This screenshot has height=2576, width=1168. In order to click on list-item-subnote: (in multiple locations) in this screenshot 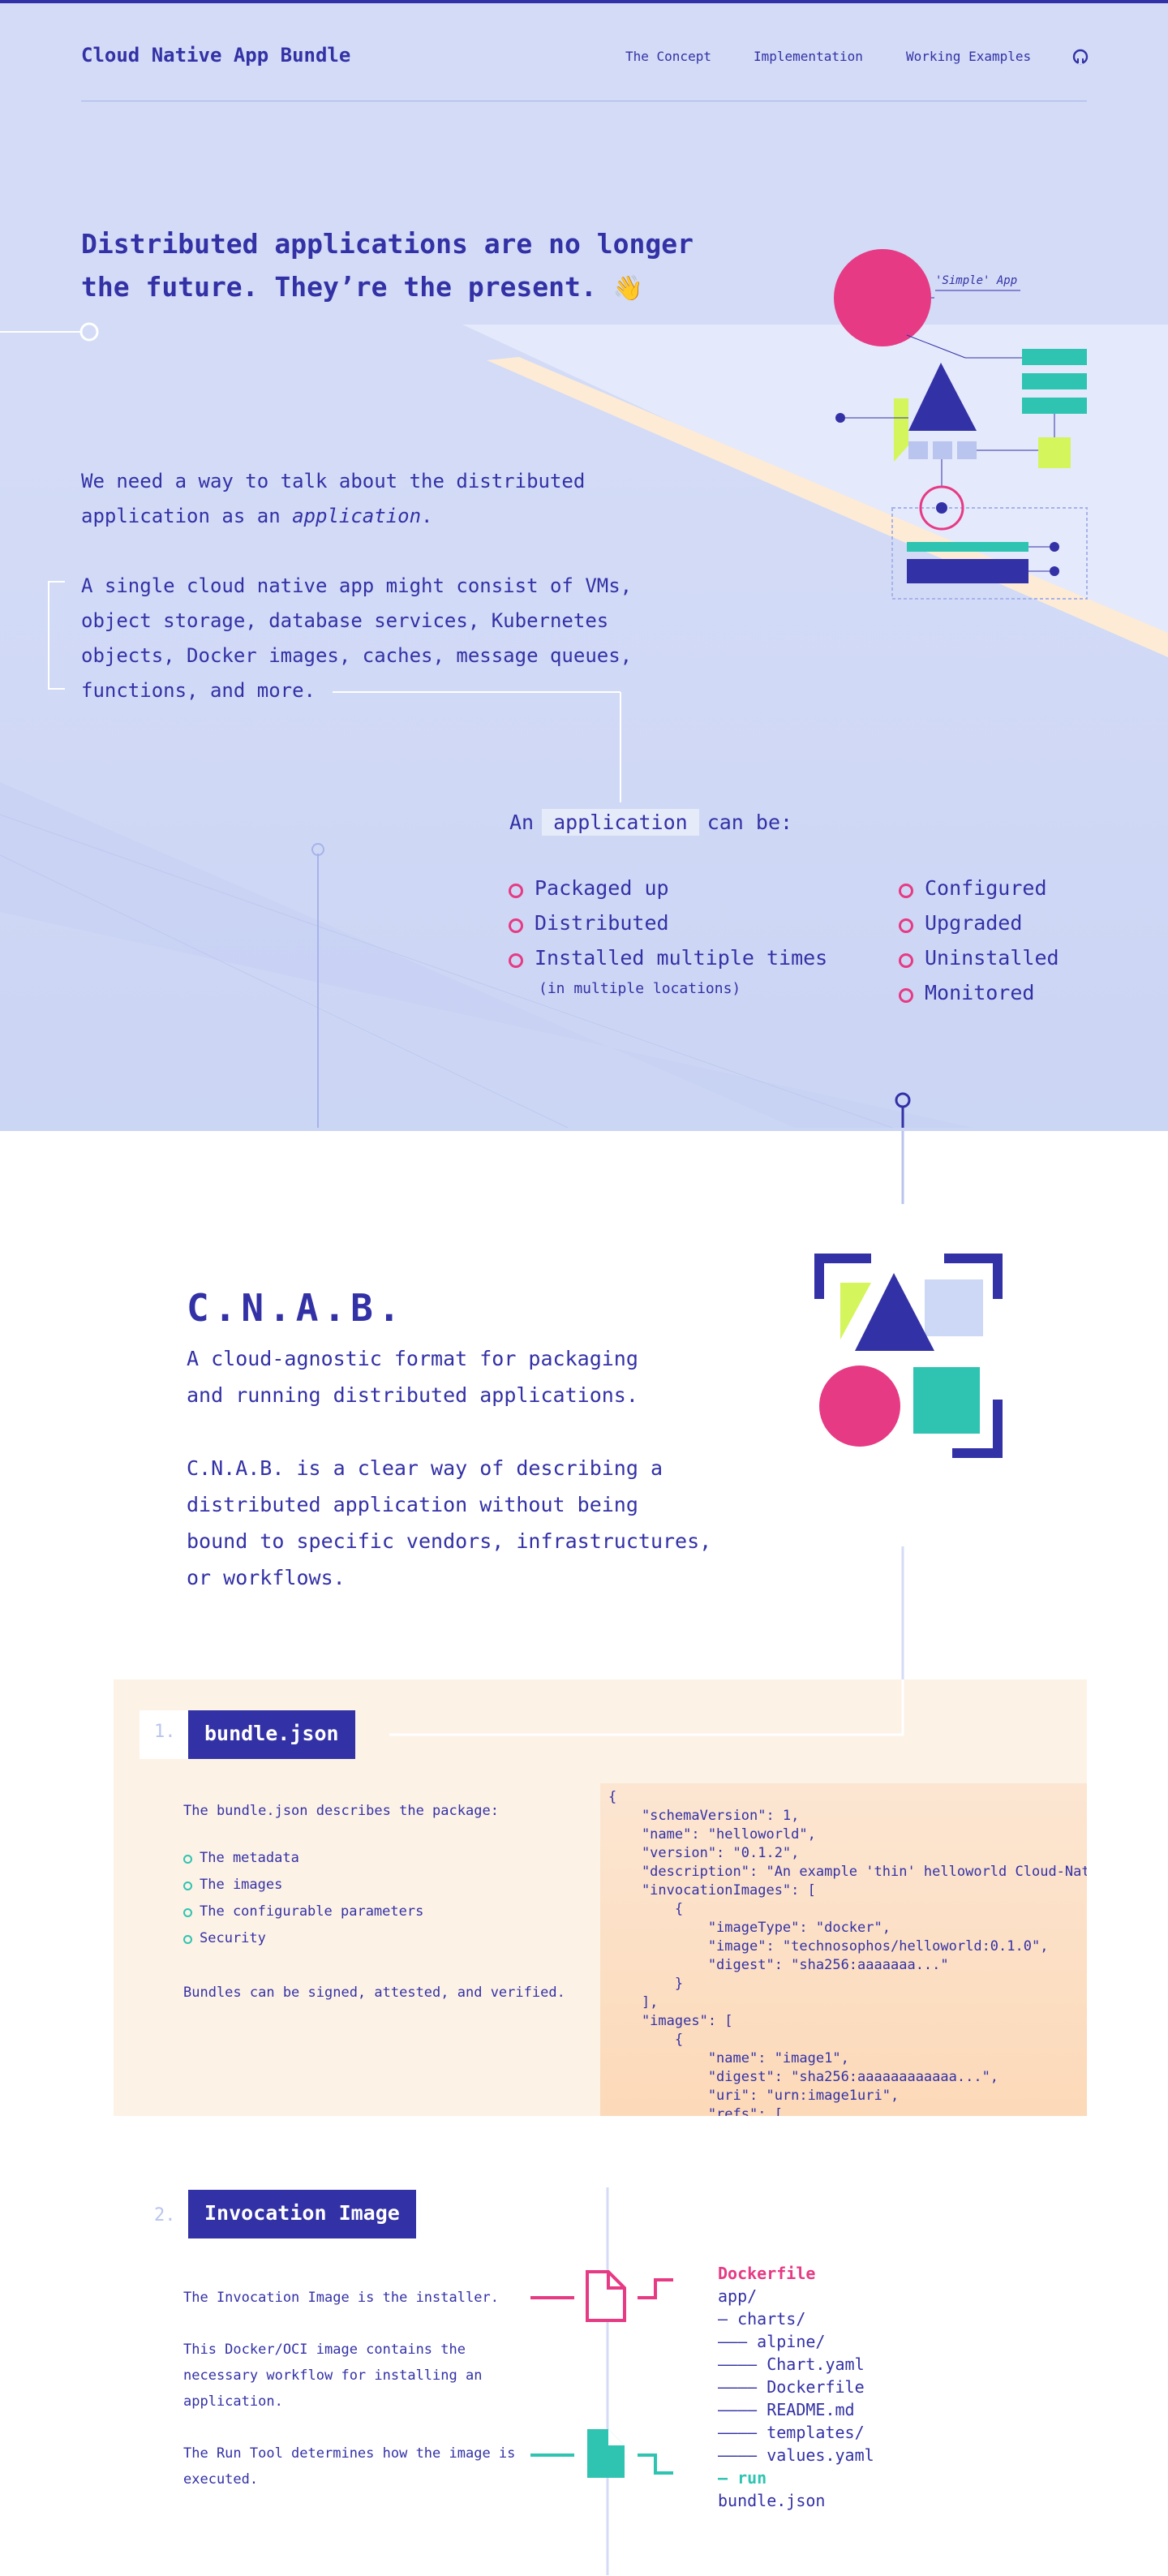, I will do `click(640, 989)`.